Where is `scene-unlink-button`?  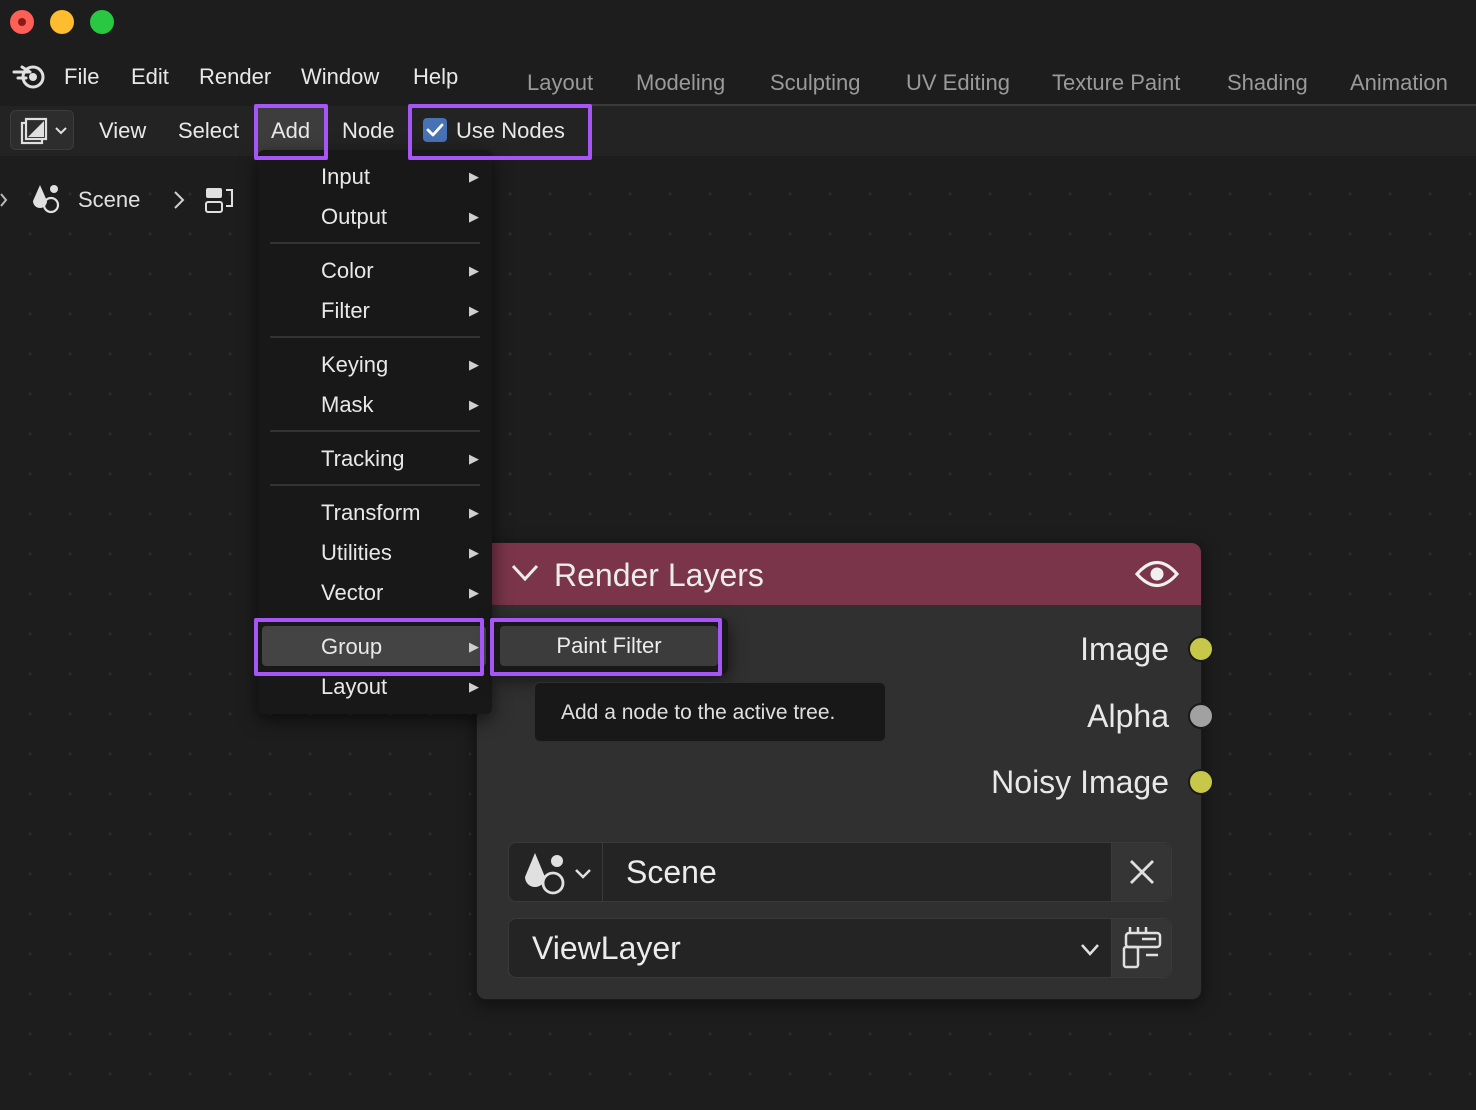 scene-unlink-button is located at coordinates (1141, 872).